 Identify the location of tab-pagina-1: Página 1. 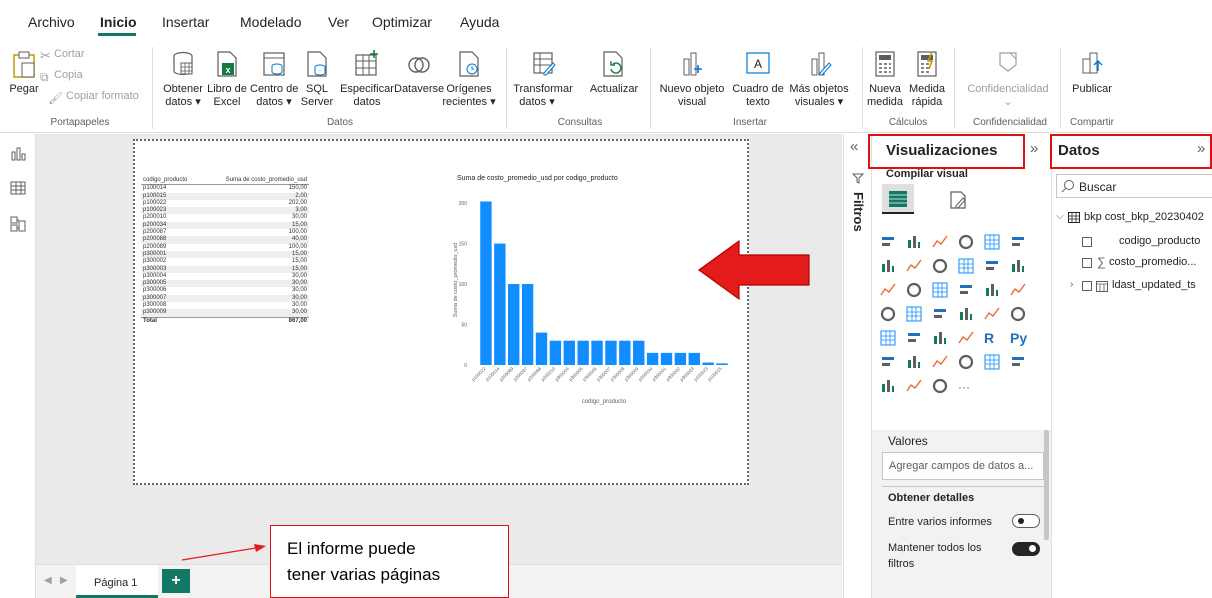
(117, 581).